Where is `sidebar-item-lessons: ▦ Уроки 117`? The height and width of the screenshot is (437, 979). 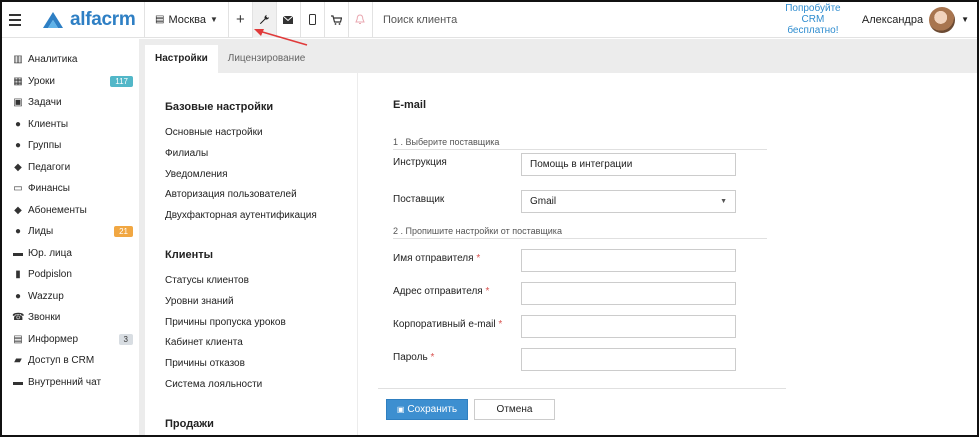
sidebar-item-lessons: ▦ Уроки 117 is located at coordinates (70, 82).